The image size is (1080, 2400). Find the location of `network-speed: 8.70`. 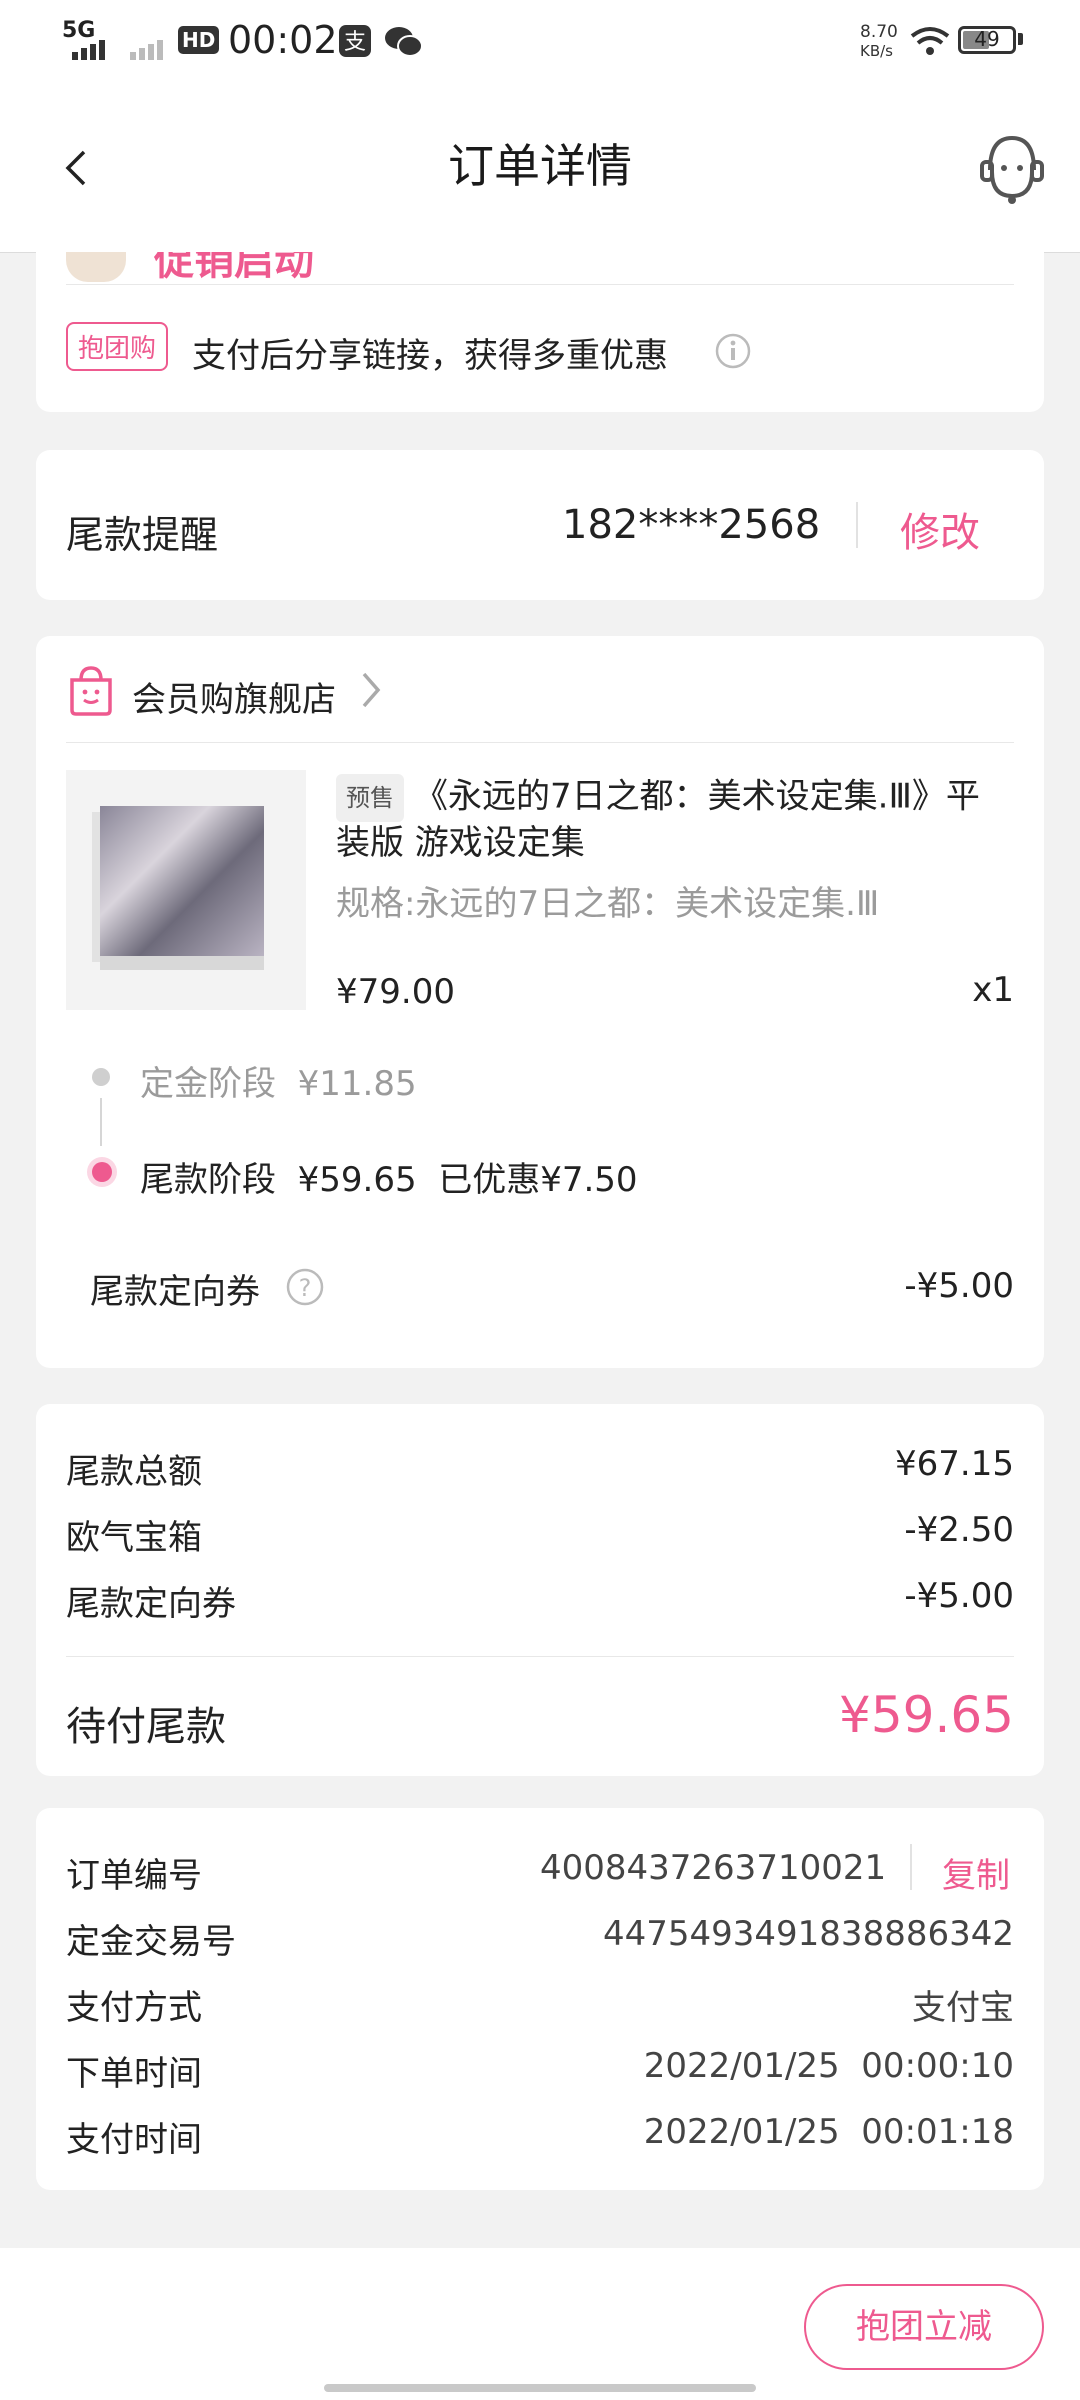

network-speed: 8.70 is located at coordinates (879, 32).